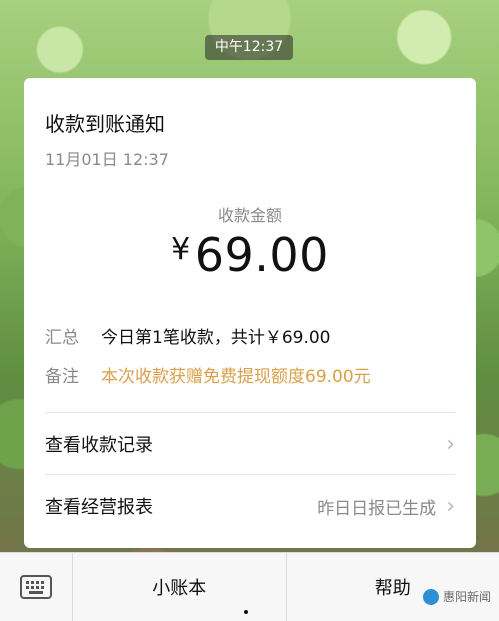  Describe the element at coordinates (249, 47) in the screenshot. I see `message-timestamp: 中午12:37` at that location.